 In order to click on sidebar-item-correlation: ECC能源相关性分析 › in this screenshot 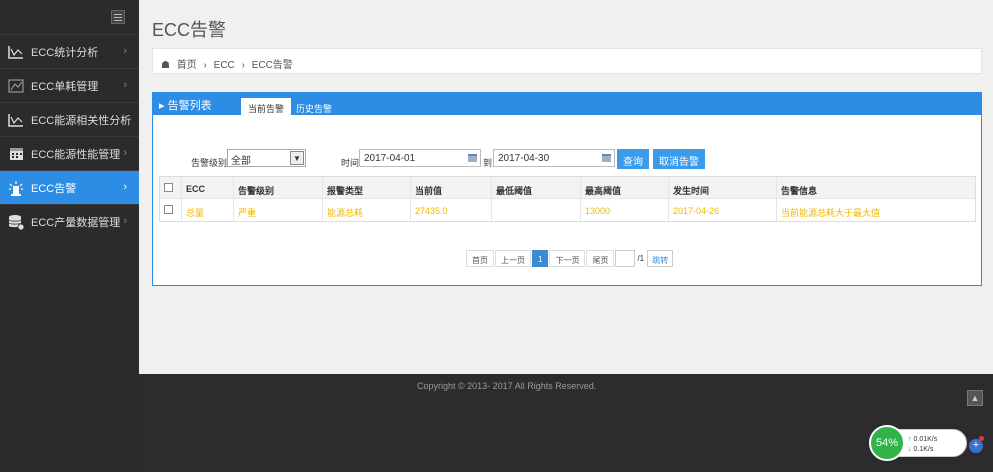, I will do `click(69, 119)`.